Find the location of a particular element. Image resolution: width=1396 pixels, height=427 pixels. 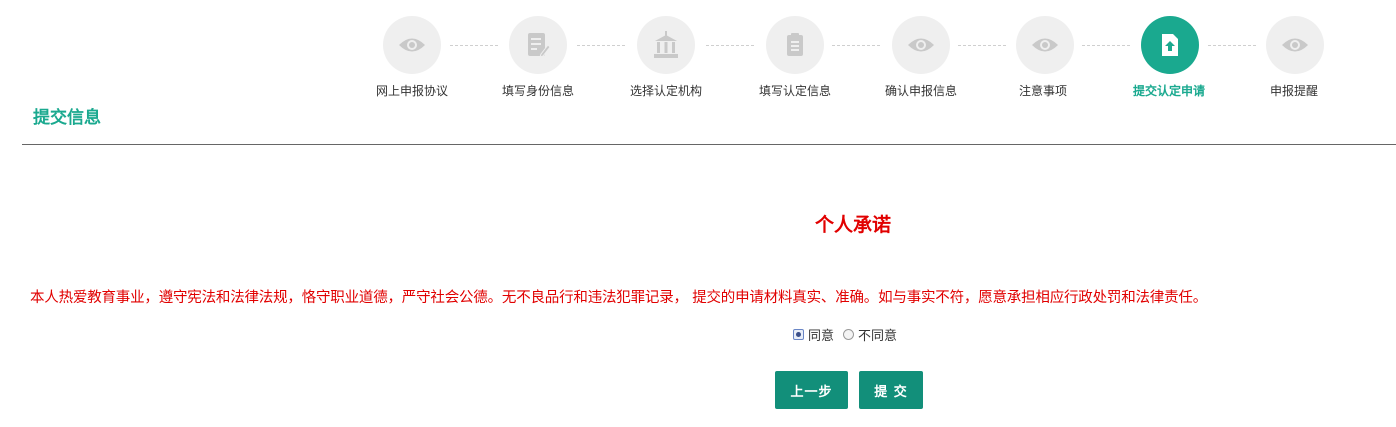

step-7-label: 提交认定申请 is located at coordinates (1168, 91).